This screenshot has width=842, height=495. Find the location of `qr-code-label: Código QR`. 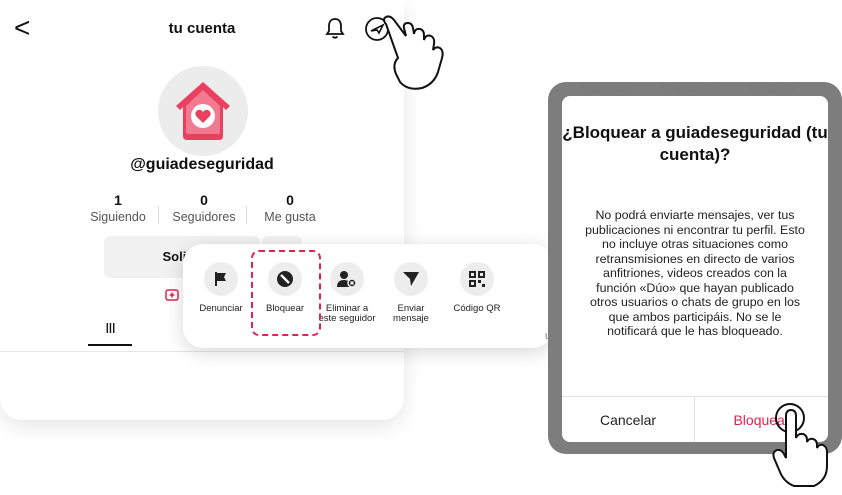

qr-code-label: Código QR is located at coordinates (477, 308).